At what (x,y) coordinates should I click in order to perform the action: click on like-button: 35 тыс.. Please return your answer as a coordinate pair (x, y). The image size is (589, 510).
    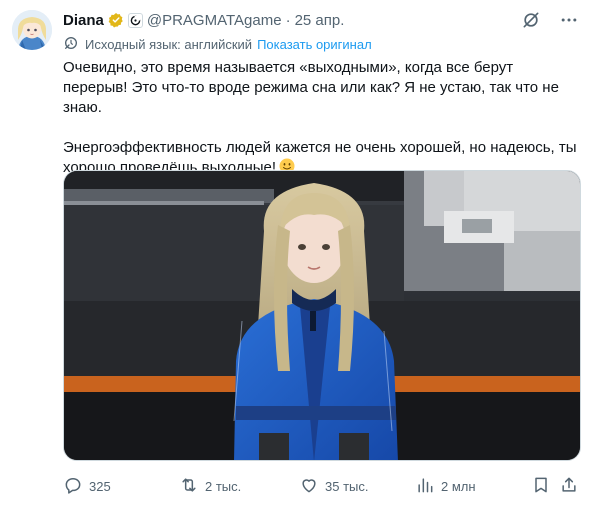
    Looking at the image, I should click on (333, 486).